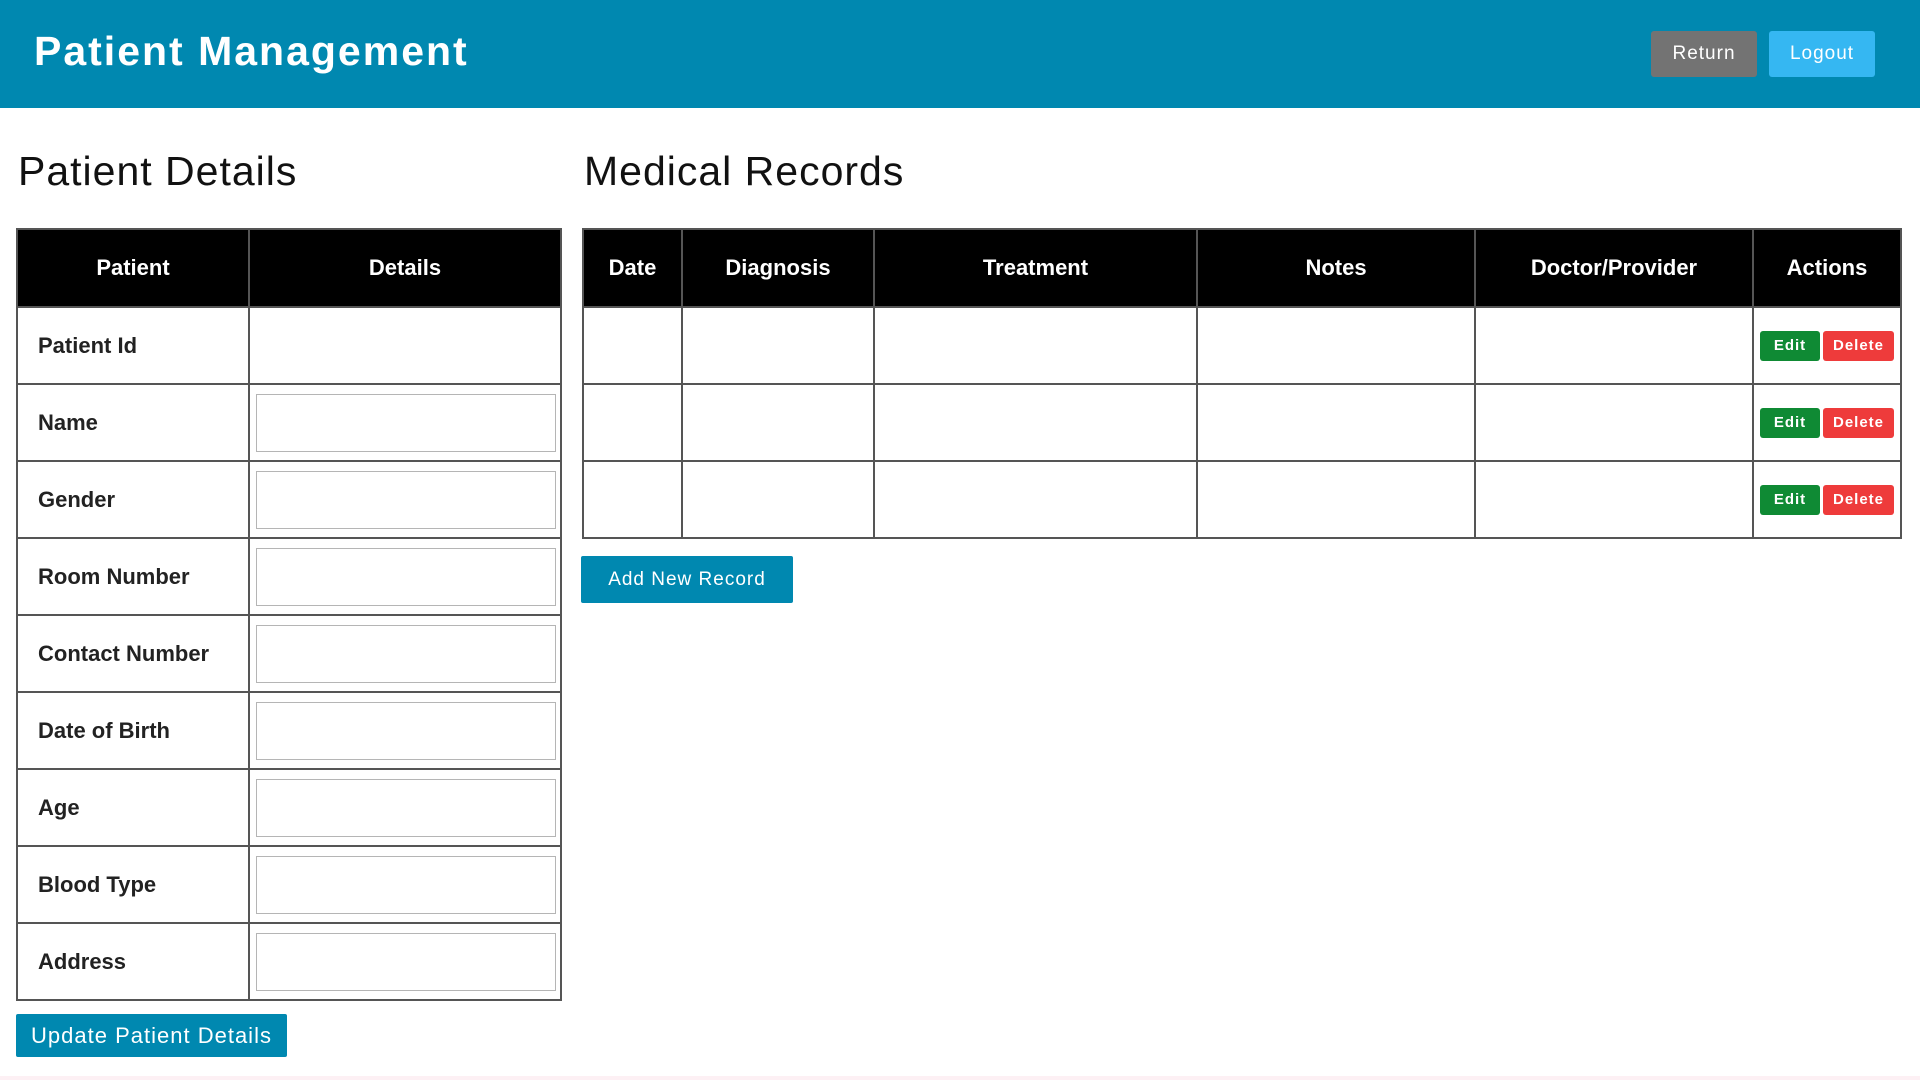  I want to click on patient-field-row-contact-number: Contact Number, so click(289, 653).